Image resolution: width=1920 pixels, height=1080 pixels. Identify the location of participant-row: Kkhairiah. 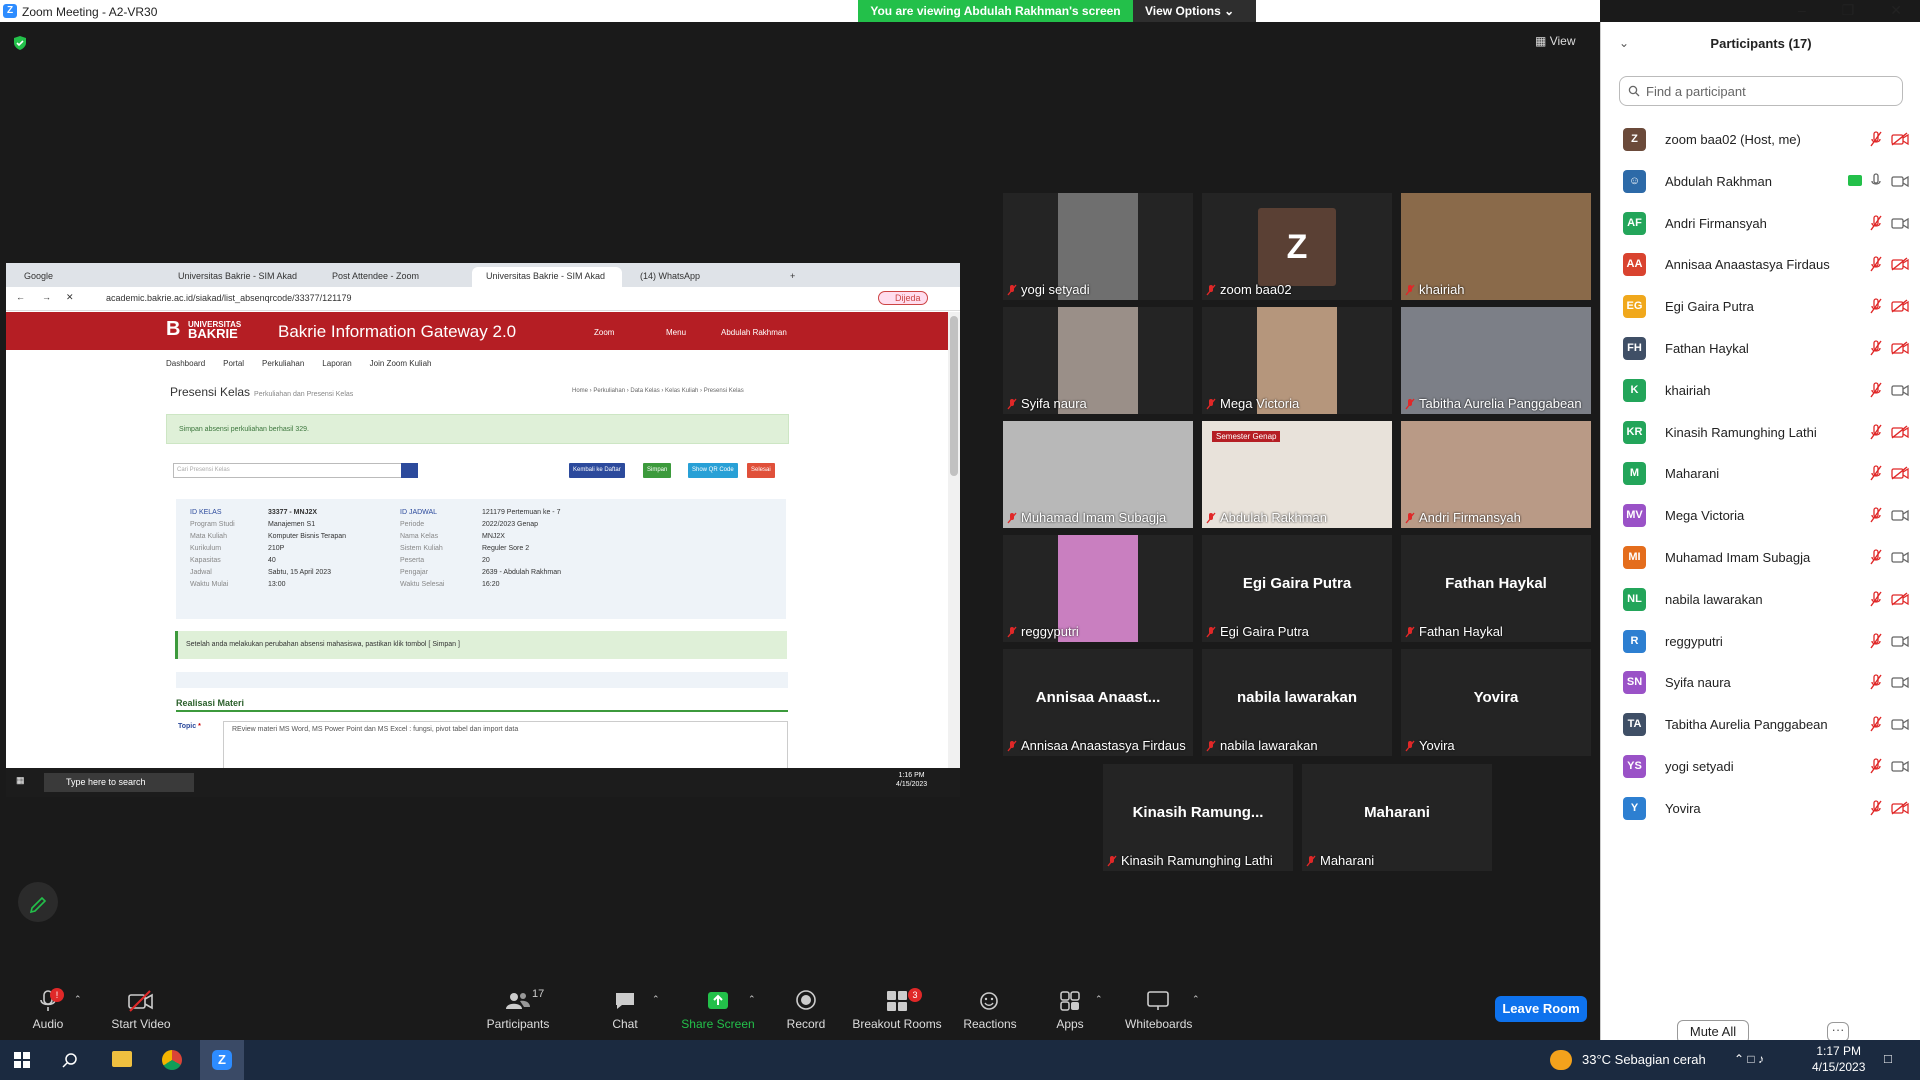
(1767, 389).